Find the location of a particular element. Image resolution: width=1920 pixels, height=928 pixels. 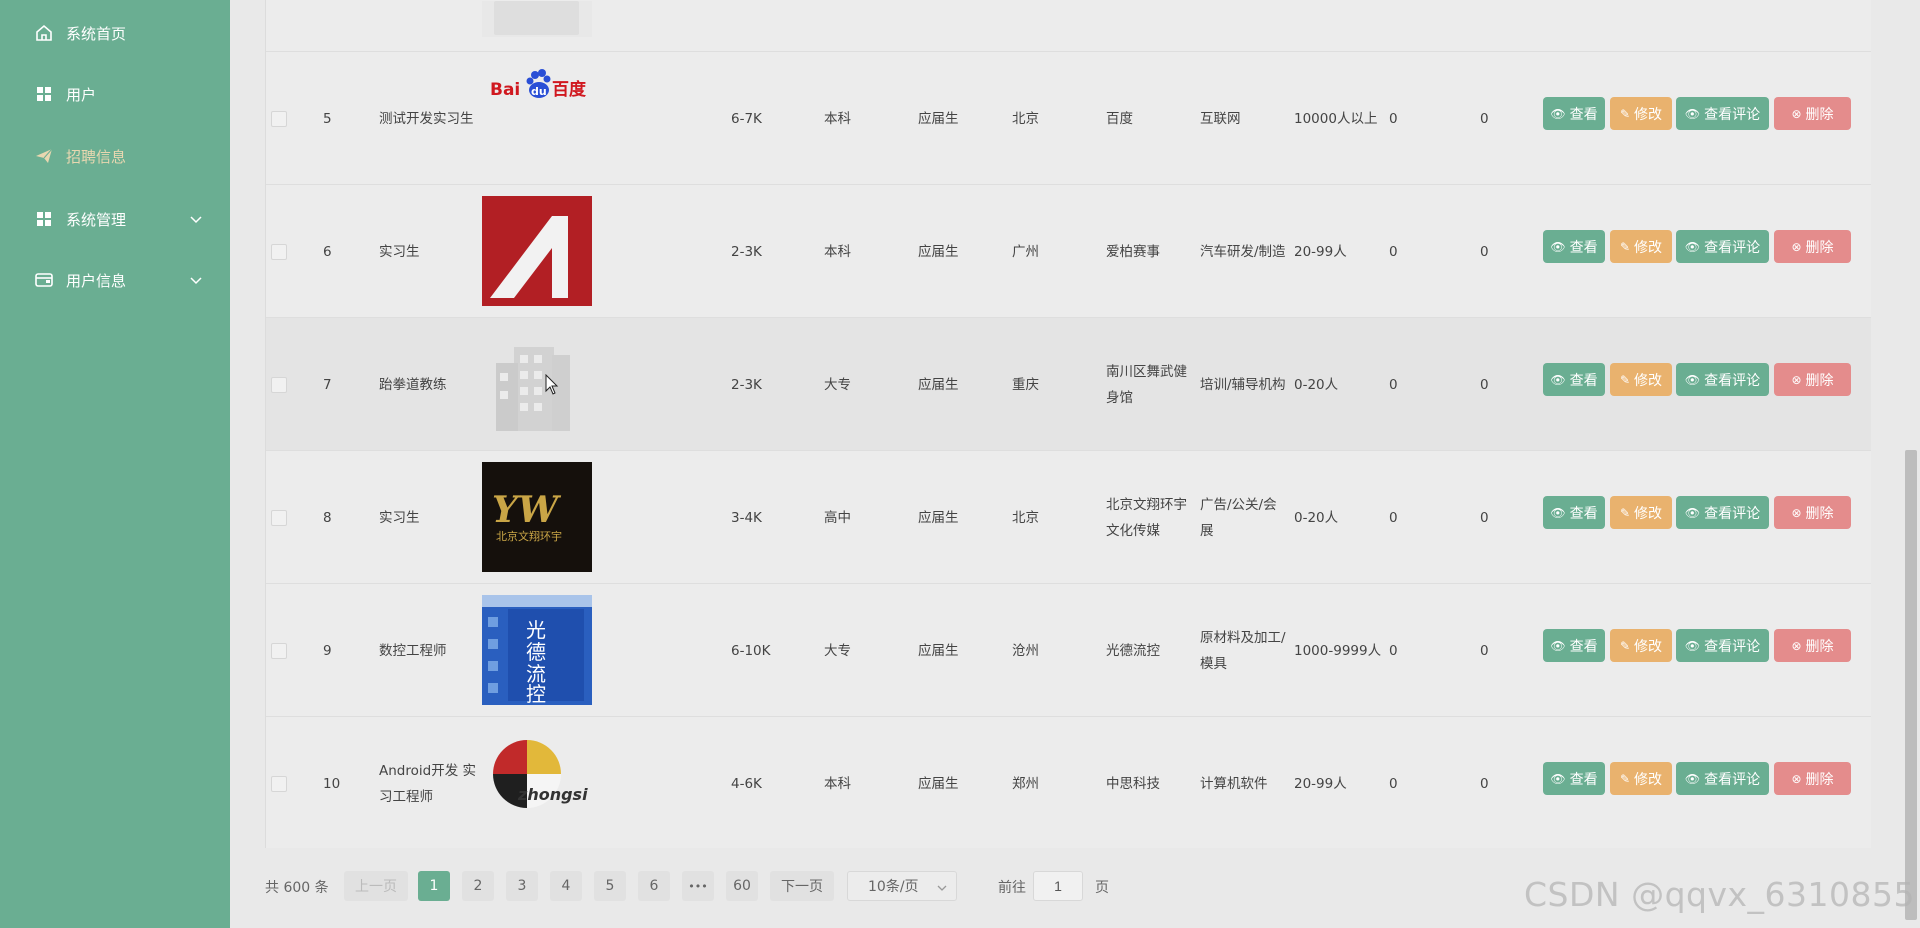

city: 广州 is located at coordinates (1042, 251).